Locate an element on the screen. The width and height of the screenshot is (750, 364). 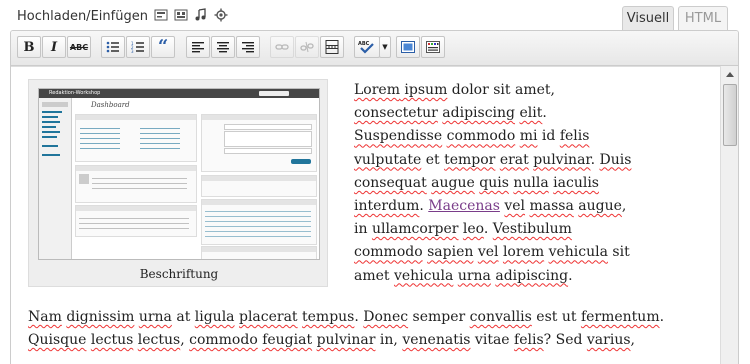
misspelled-word: Lorem is located at coordinates (377, 90).